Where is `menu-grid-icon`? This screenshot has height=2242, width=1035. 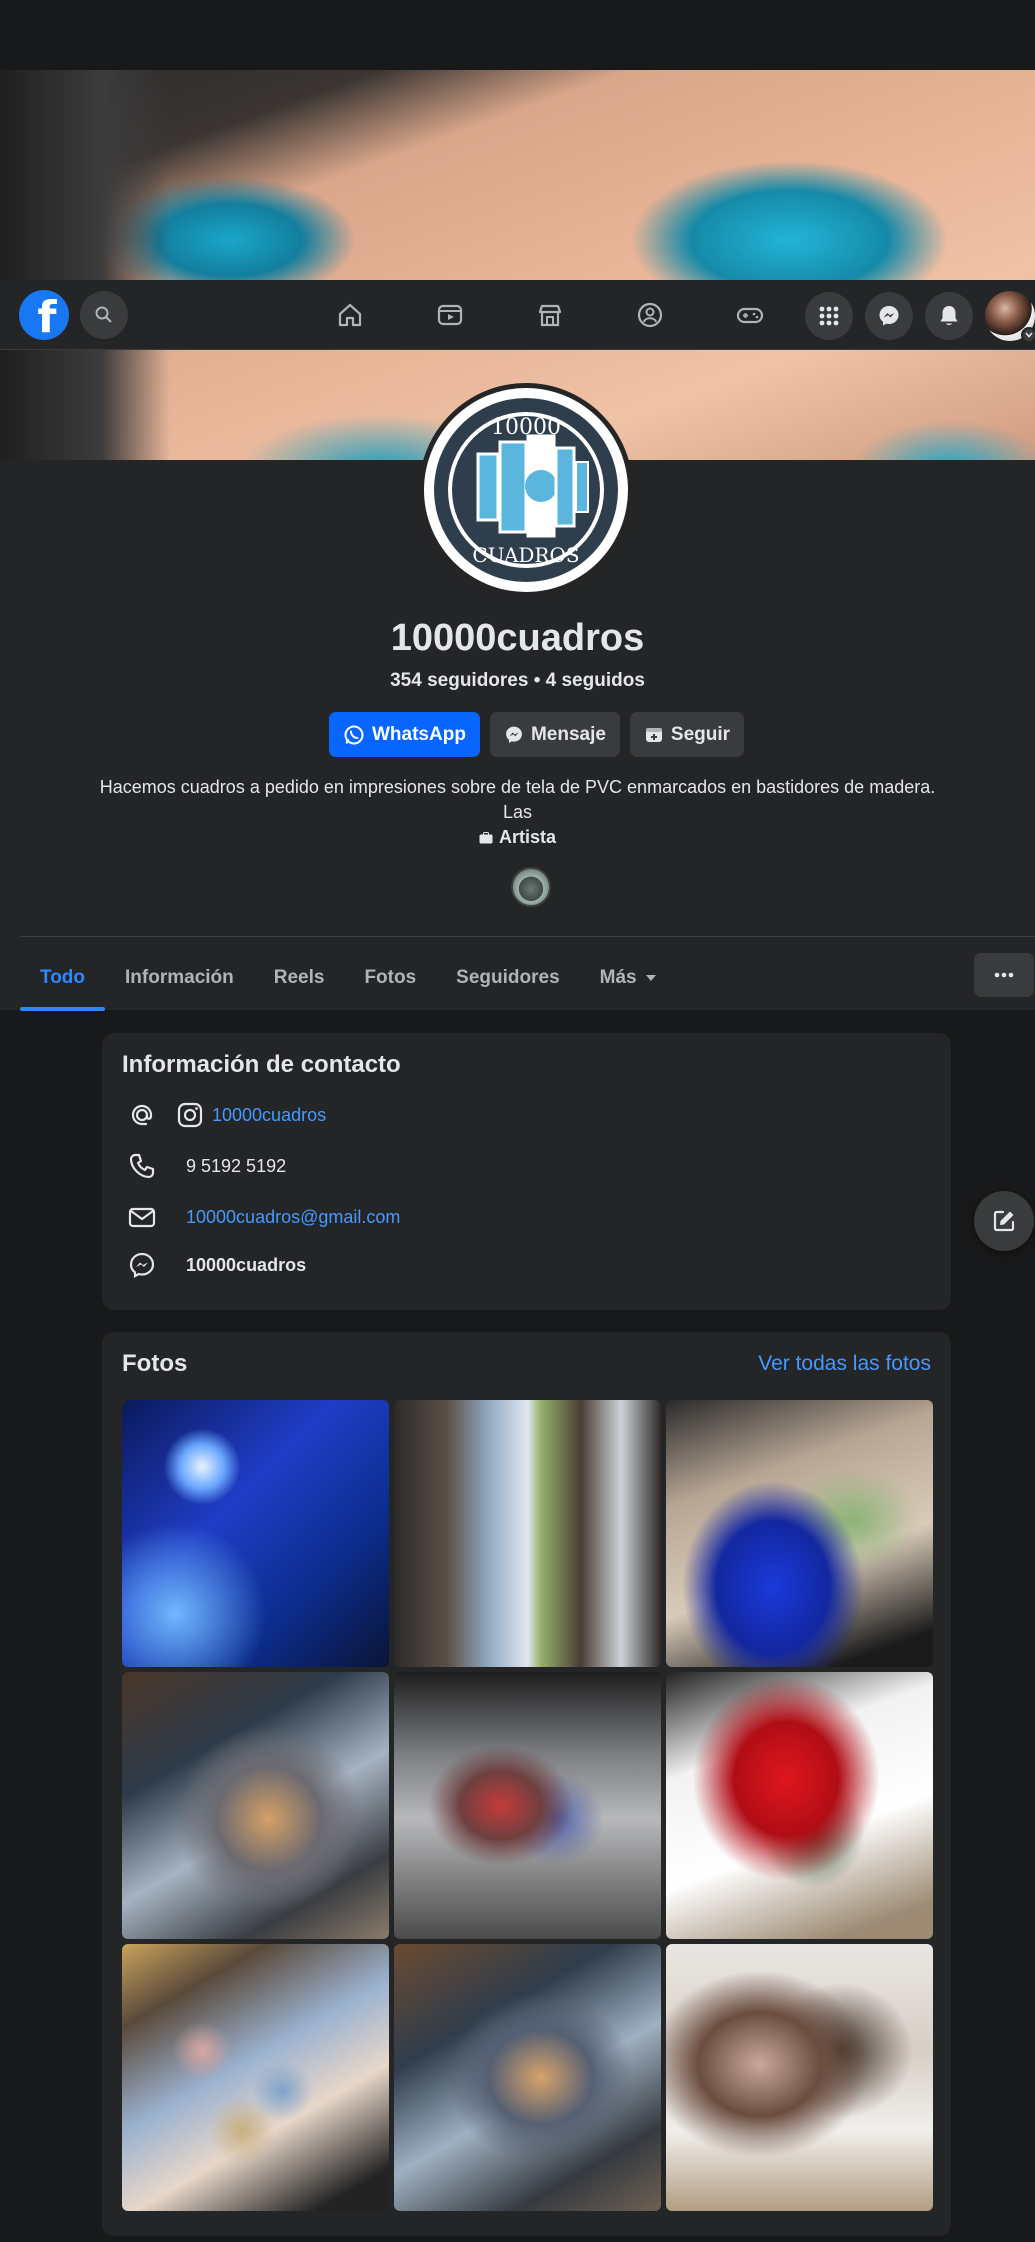 menu-grid-icon is located at coordinates (829, 316).